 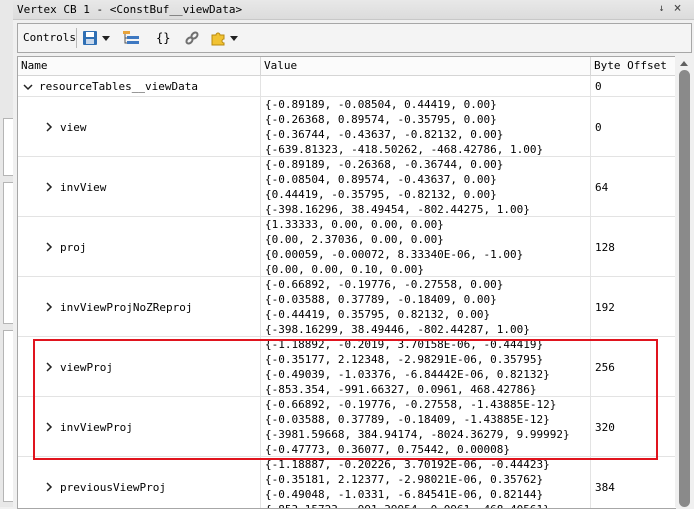 I want to click on value-line: {-0.03588, 0.37789, -0.18409, 0.00}, so click(x=381, y=299).